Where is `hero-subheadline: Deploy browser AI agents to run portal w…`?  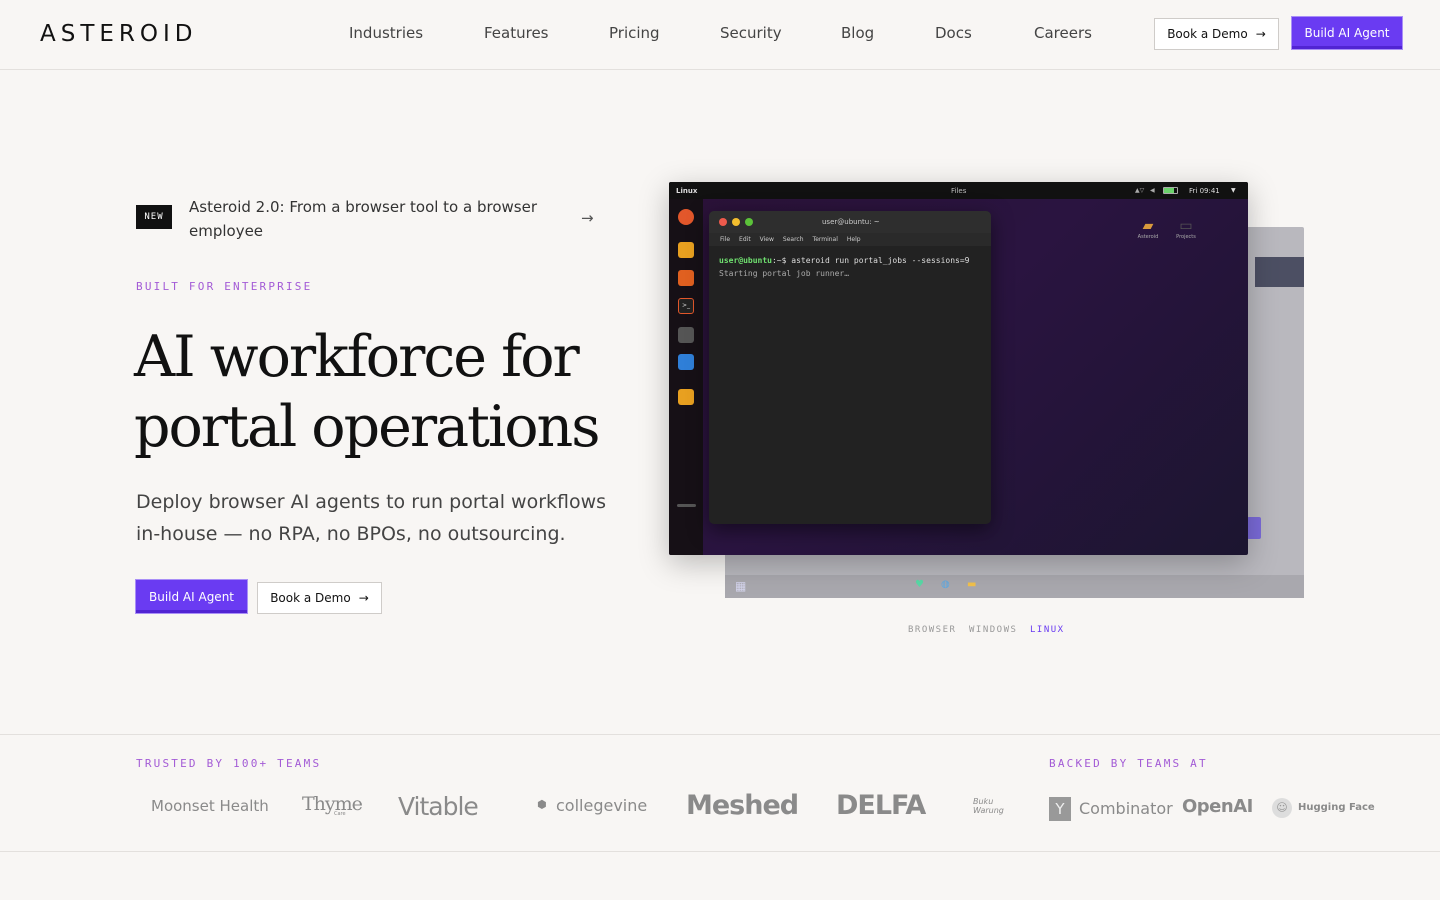
hero-subheadline: Deploy browser AI agents to run portal w… is located at coordinates (371, 518).